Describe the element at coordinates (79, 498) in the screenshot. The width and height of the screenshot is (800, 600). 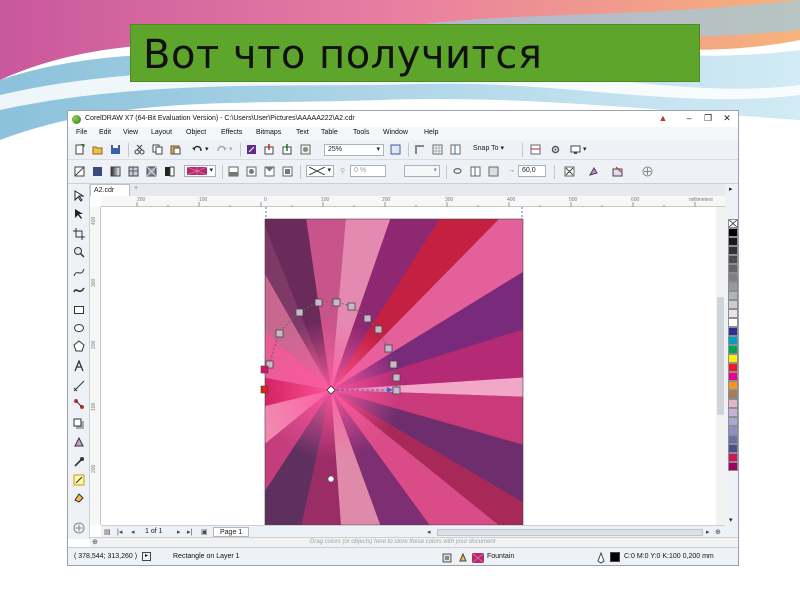
I see `smart-fill-icon` at that location.